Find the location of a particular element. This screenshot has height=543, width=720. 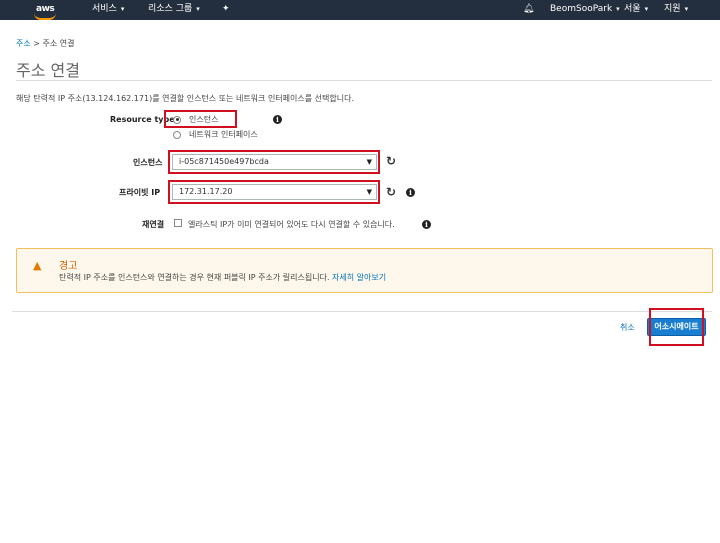

highlight-resource-type is located at coordinates (200, 119).